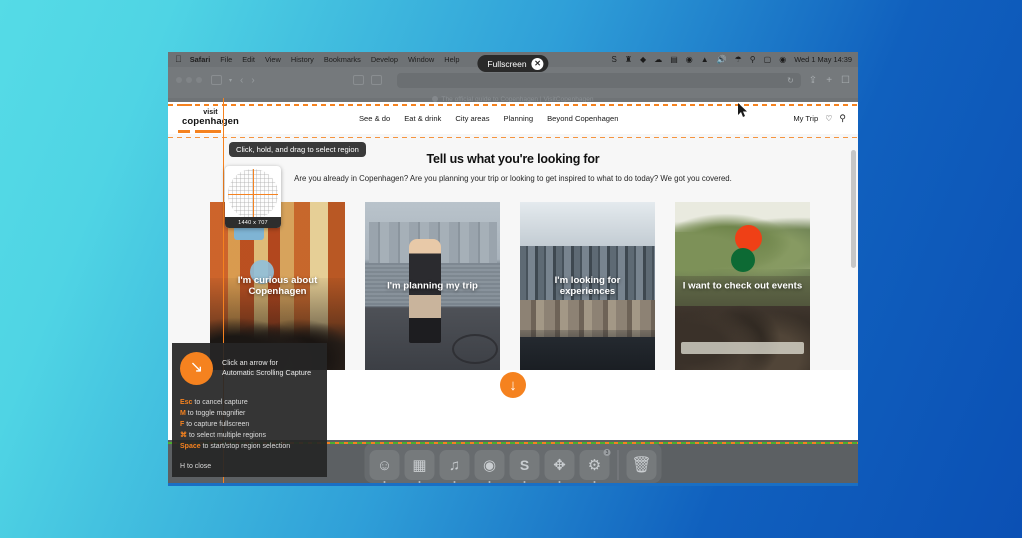  What do you see at coordinates (828, 118) in the screenshot?
I see `heart-icon: ♡` at bounding box center [828, 118].